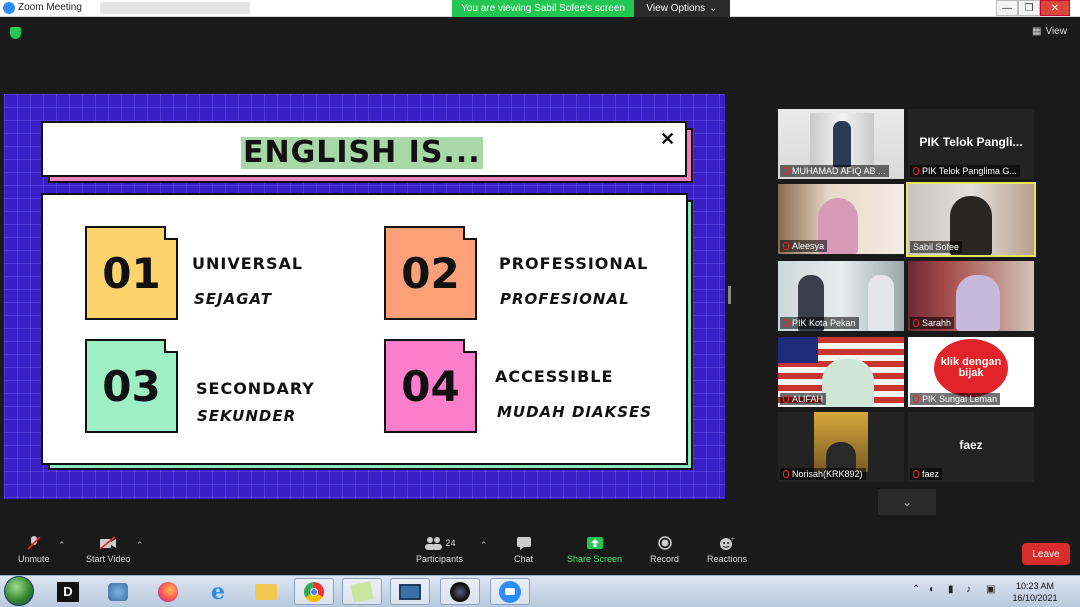  Describe the element at coordinates (19, 591) in the screenshot. I see `start-button` at that location.